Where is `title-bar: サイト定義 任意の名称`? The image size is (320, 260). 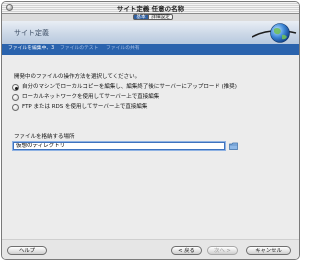 title-bar: サイト定義 任意の名称 is located at coordinates (150, 8).